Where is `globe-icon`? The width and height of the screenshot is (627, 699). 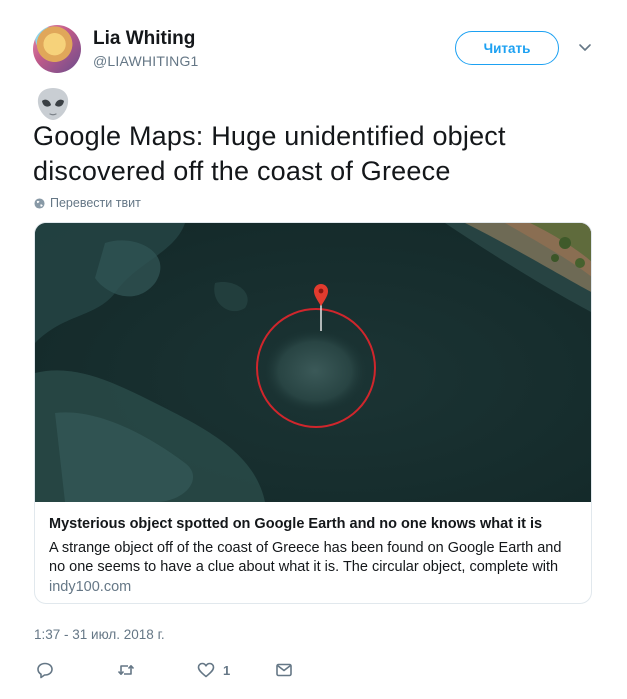 globe-icon is located at coordinates (39, 203).